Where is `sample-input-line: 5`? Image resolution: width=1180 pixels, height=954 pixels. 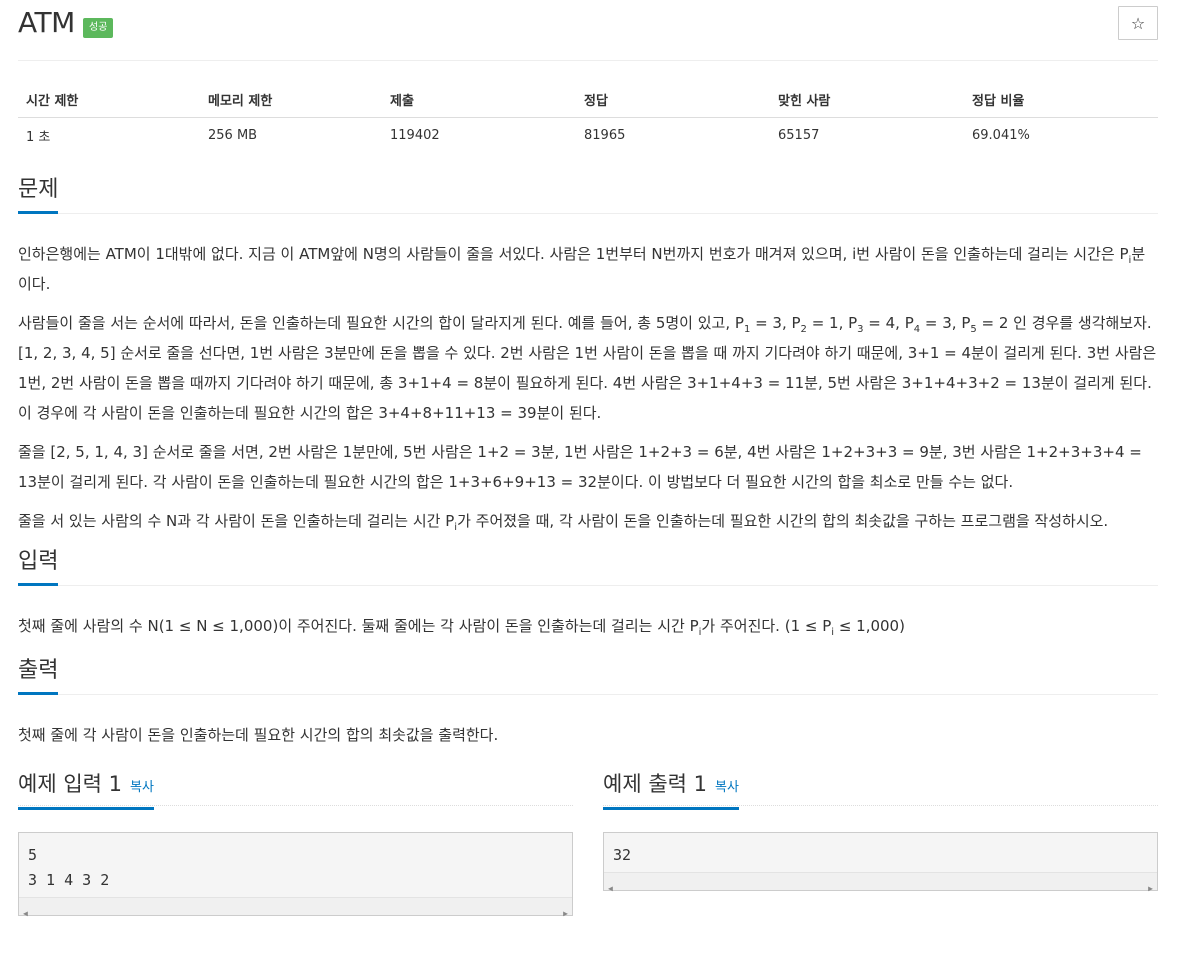 sample-input-line: 5 is located at coordinates (33, 854).